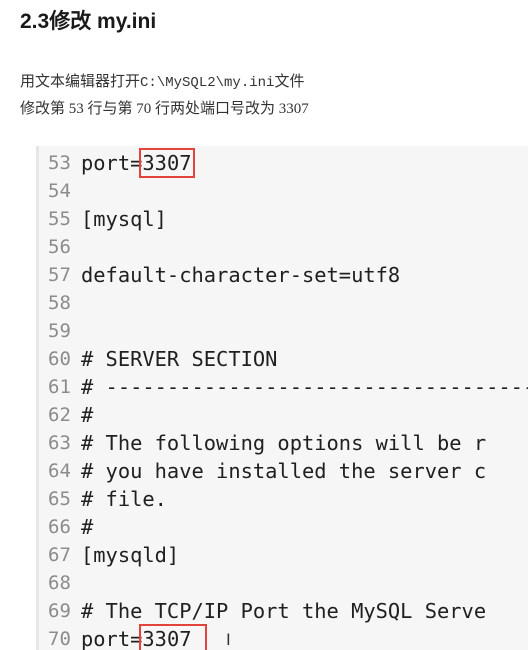  I want to click on code-text: [mysql], so click(124, 219).